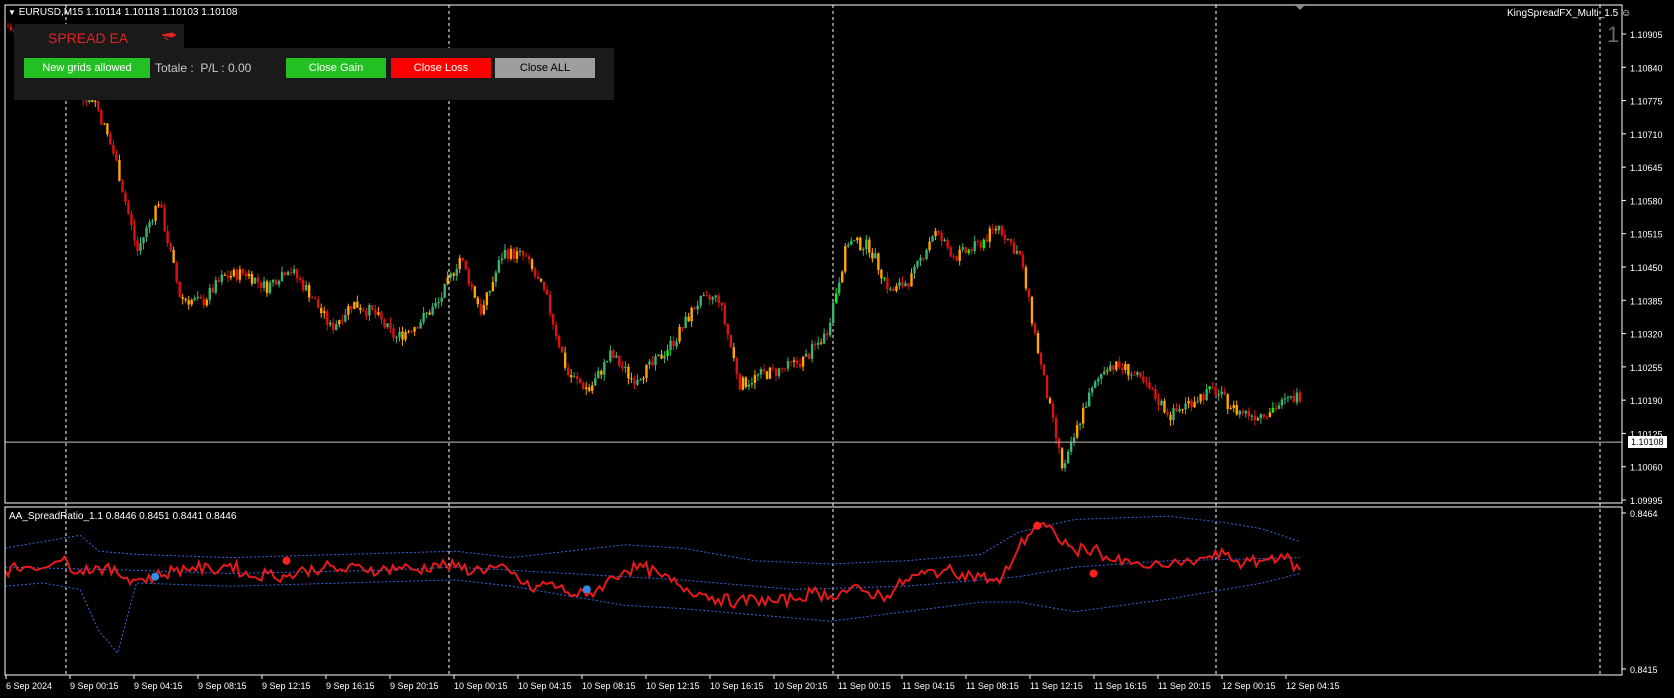 The image size is (1674, 698). I want to click on sell-signal-dot, so click(1037, 525).